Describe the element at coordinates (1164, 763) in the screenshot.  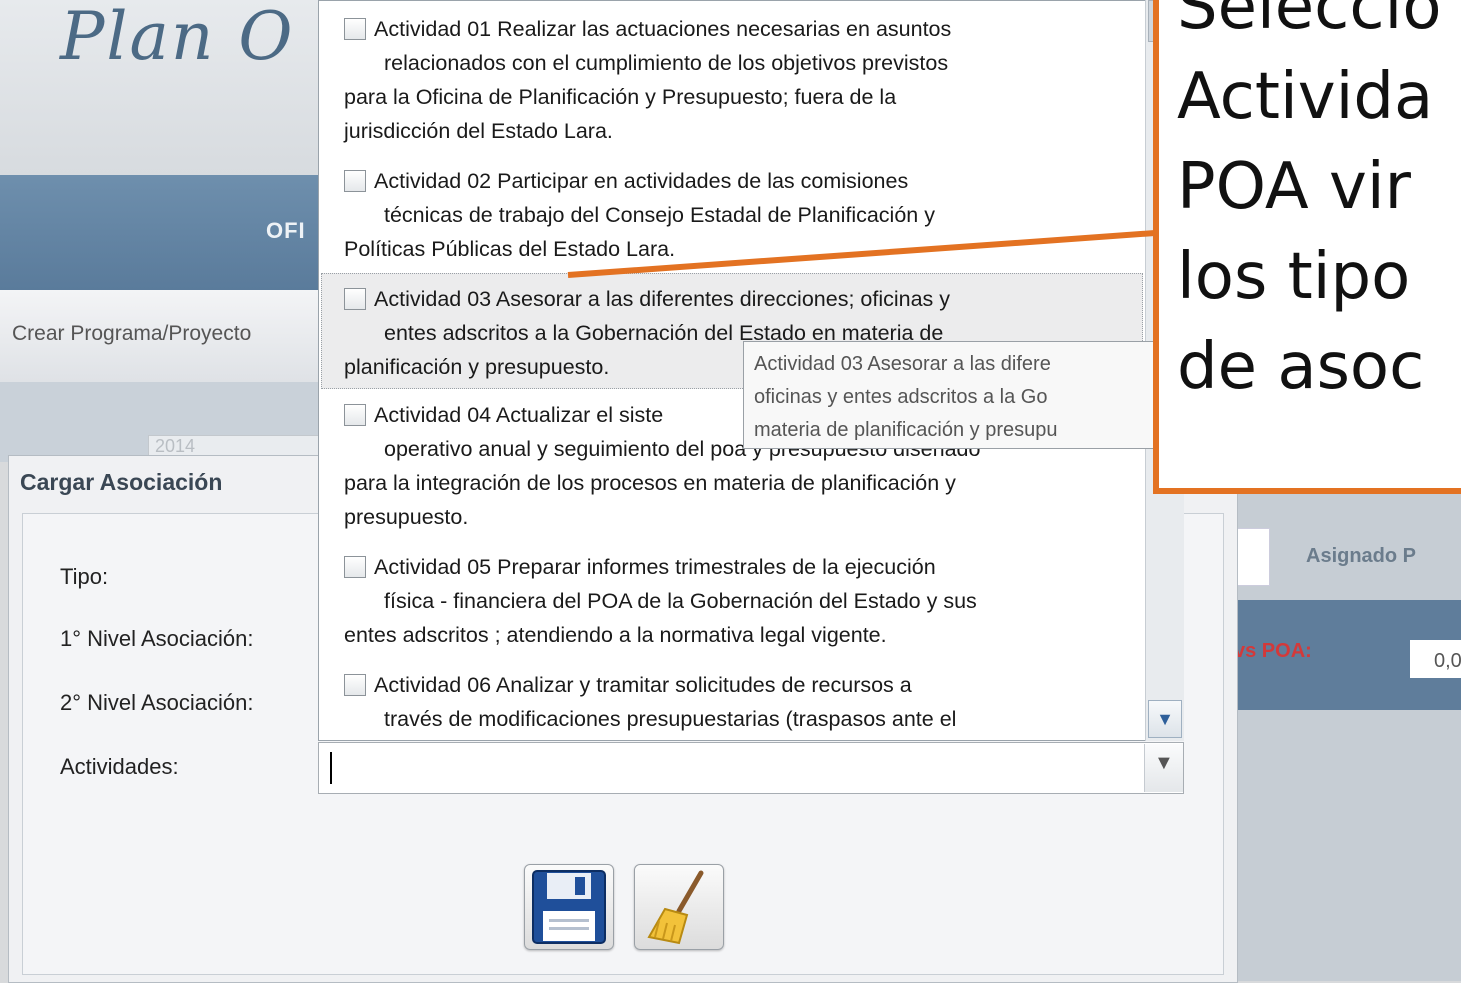
I see `chevron-down-icon: ▼` at that location.